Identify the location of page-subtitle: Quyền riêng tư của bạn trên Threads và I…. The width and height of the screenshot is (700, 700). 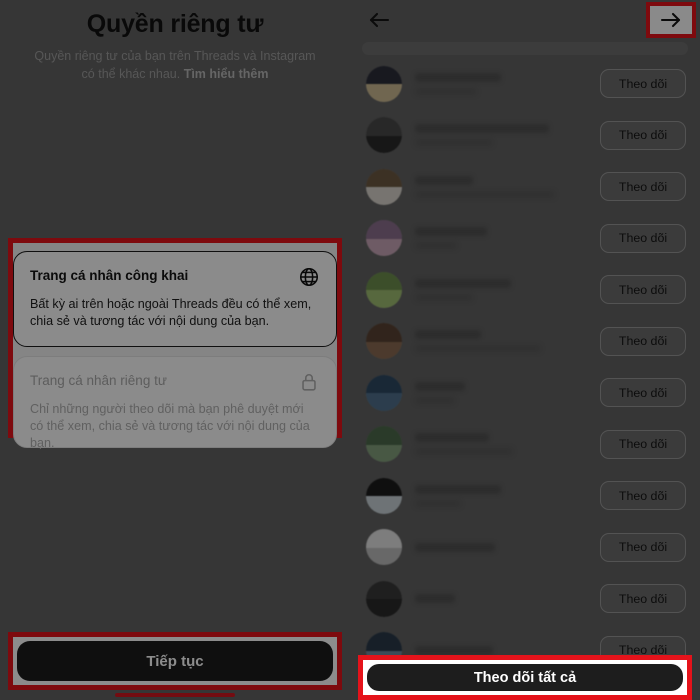
(175, 65).